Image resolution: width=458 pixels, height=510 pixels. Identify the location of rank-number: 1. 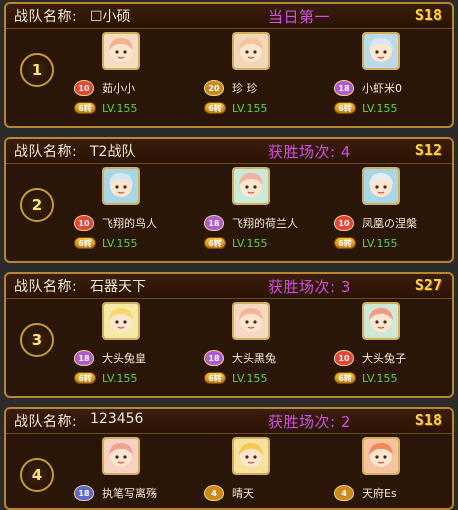
(37, 70).